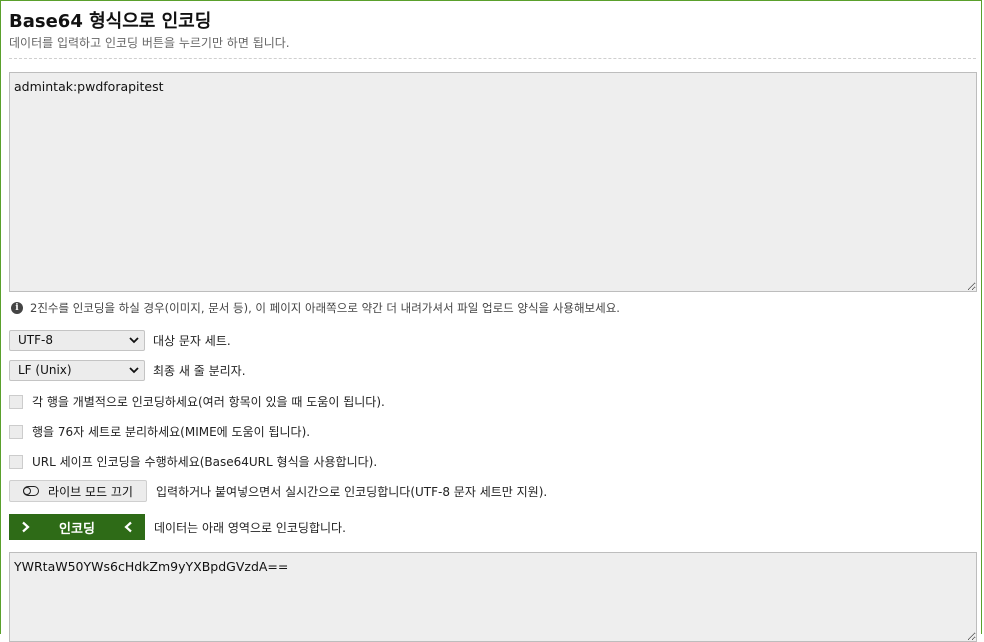  Describe the element at coordinates (77, 340) in the screenshot. I see `charset-select: UTF-8` at that location.